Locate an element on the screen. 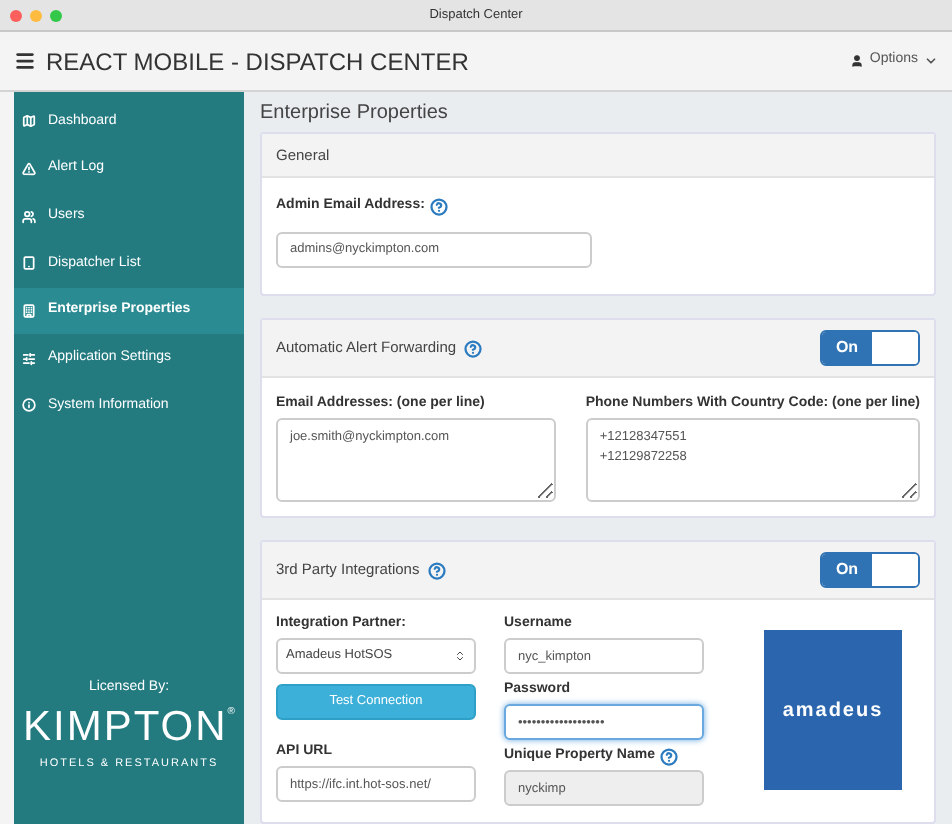 This screenshot has height=824, width=952. users-icon is located at coordinates (29, 216).